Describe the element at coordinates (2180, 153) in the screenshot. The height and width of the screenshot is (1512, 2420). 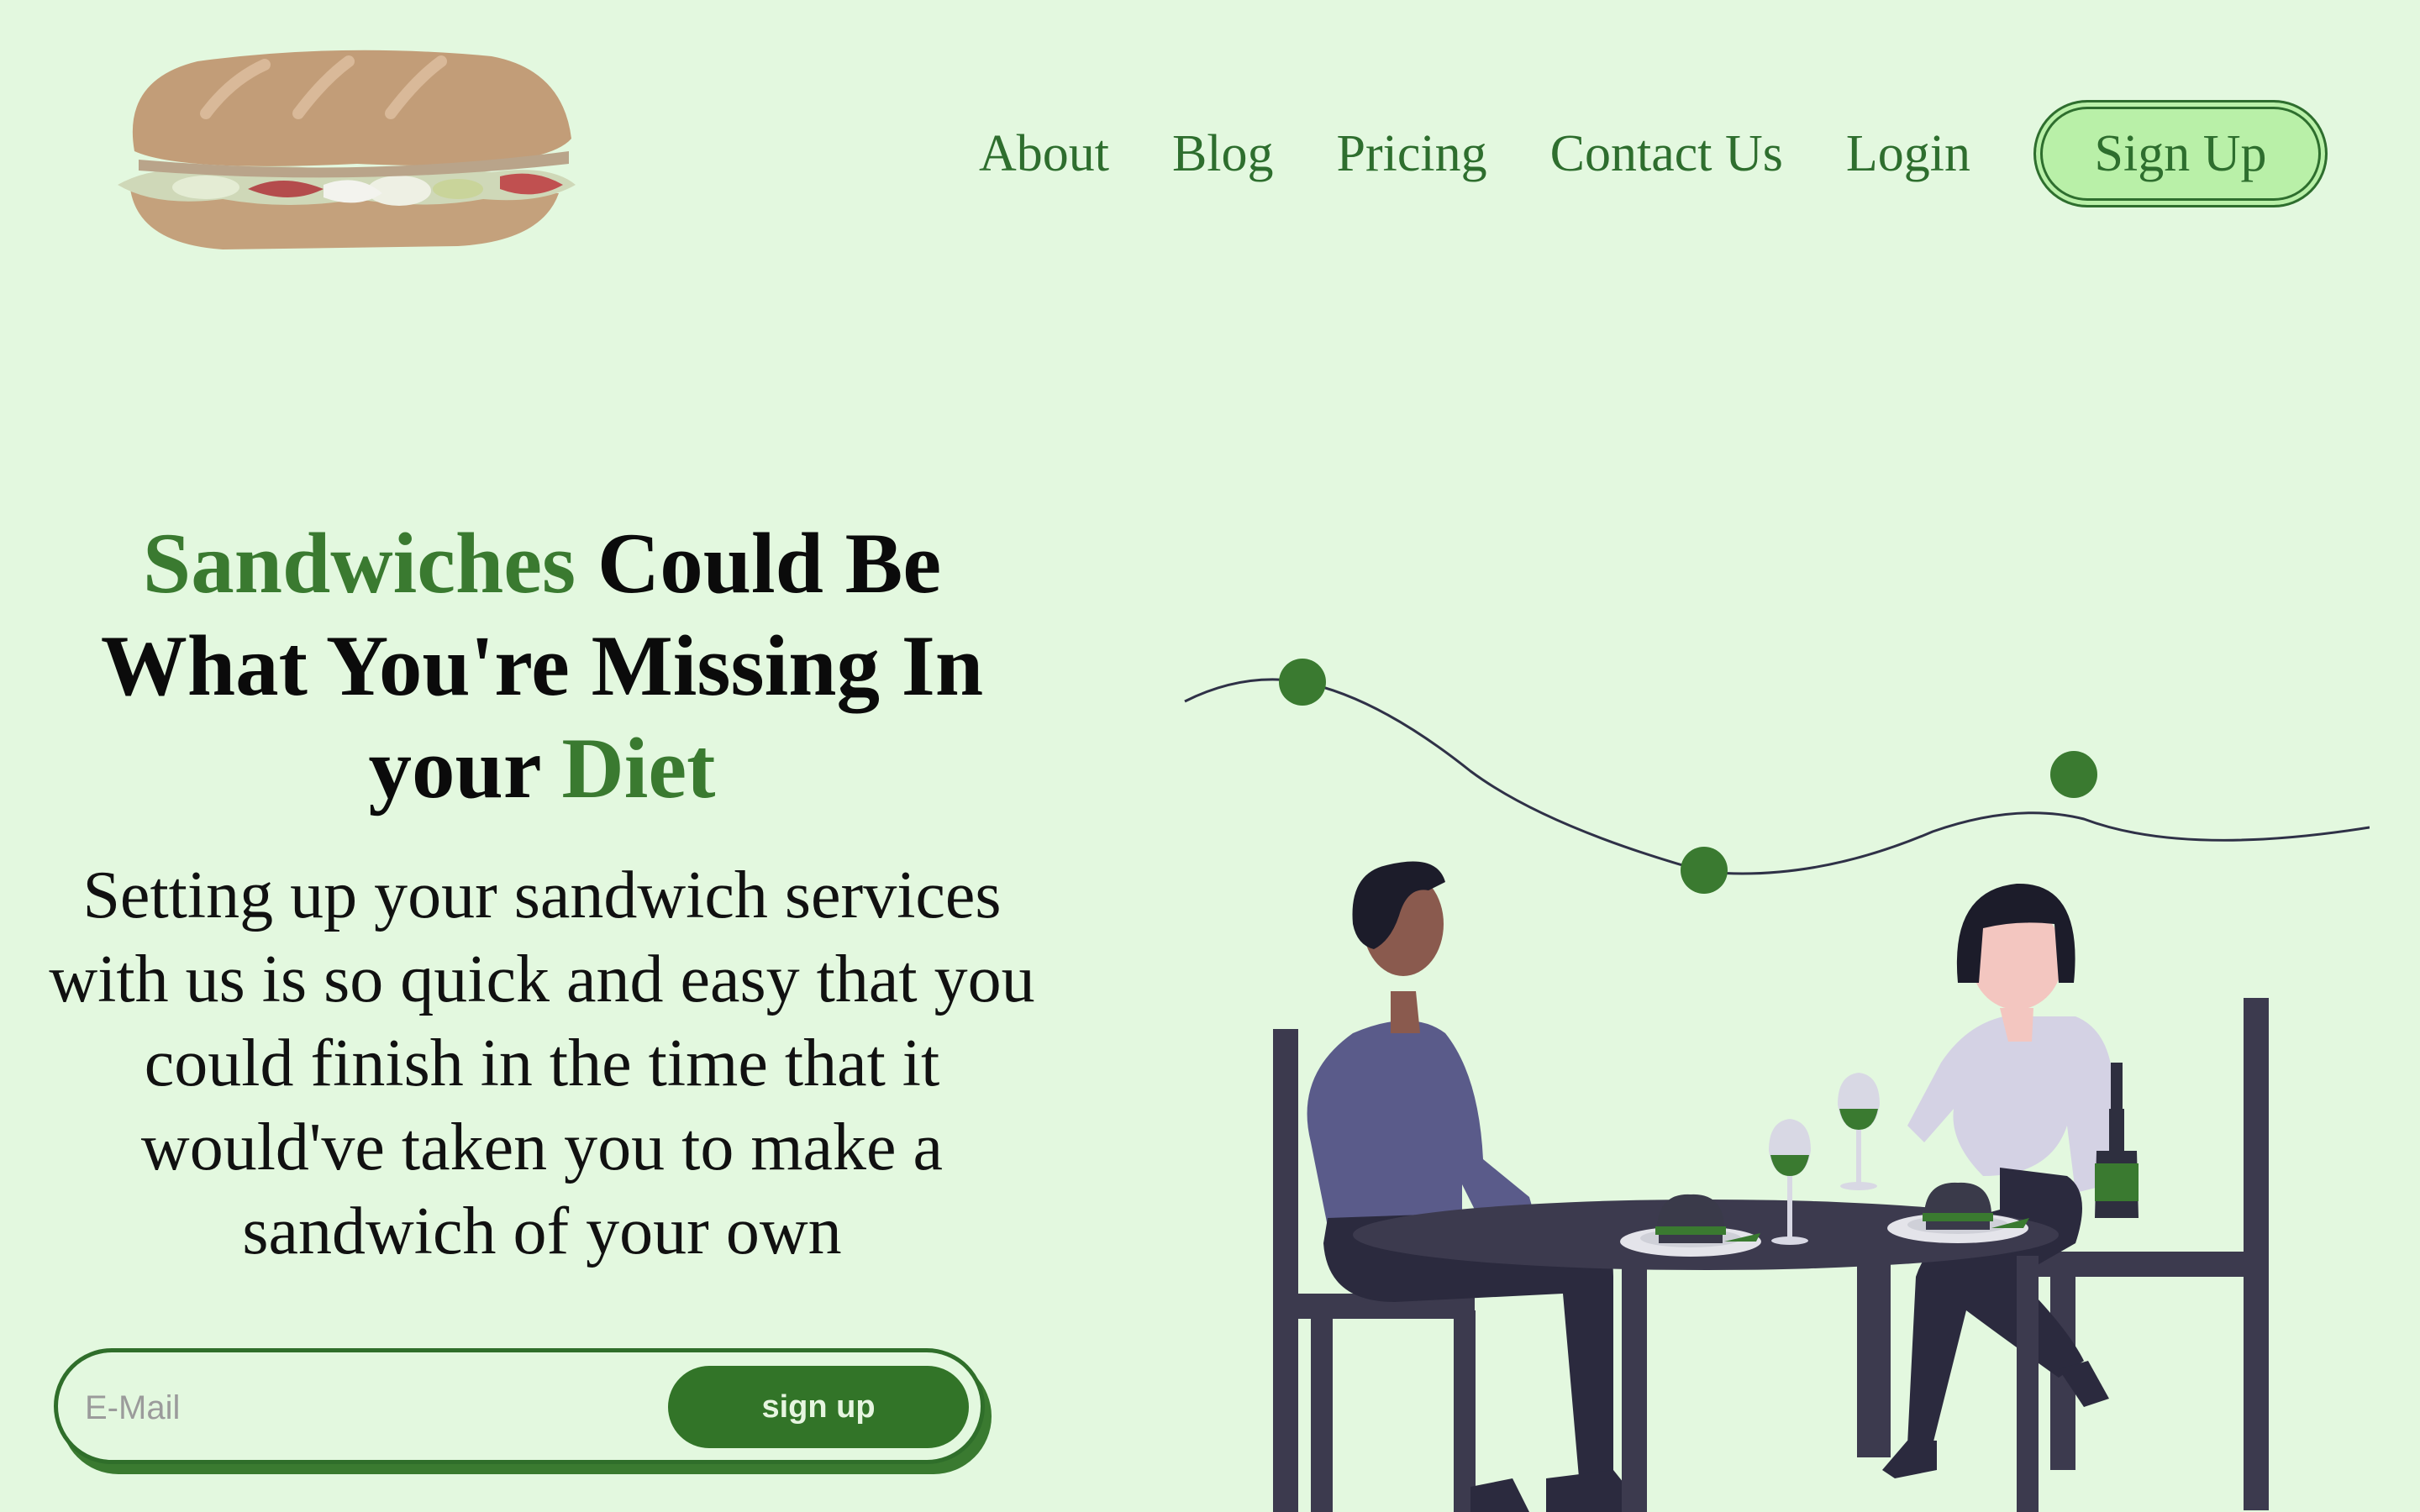
I see `nav-signup-button: Sign Up` at that location.